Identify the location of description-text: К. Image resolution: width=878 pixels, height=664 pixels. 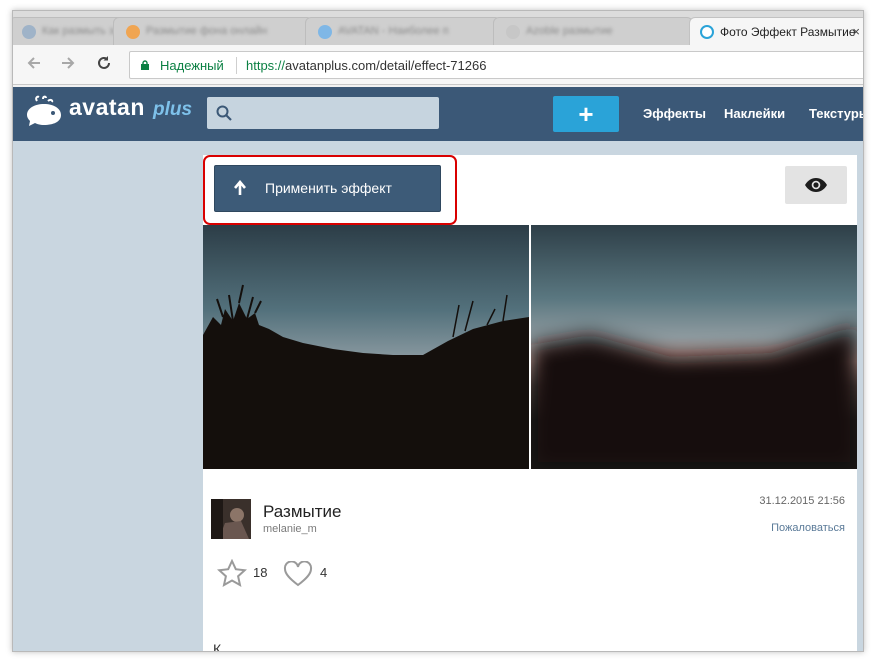
(217, 646).